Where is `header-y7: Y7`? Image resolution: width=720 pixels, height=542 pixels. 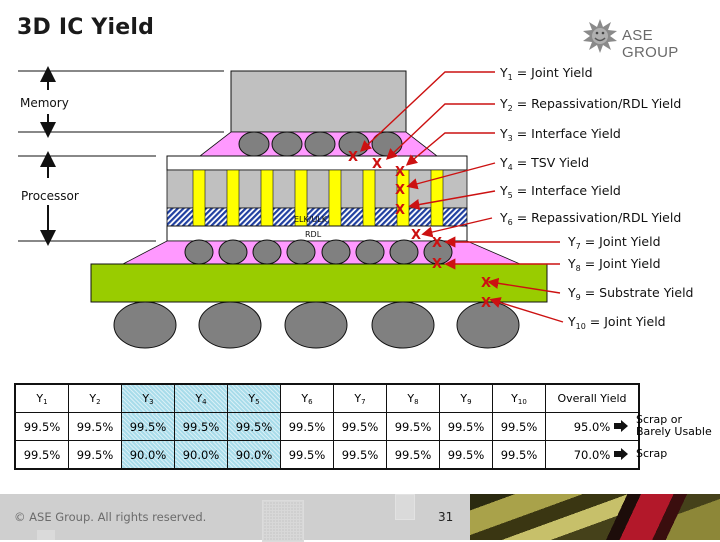 header-y7: Y7 is located at coordinates (360, 398).